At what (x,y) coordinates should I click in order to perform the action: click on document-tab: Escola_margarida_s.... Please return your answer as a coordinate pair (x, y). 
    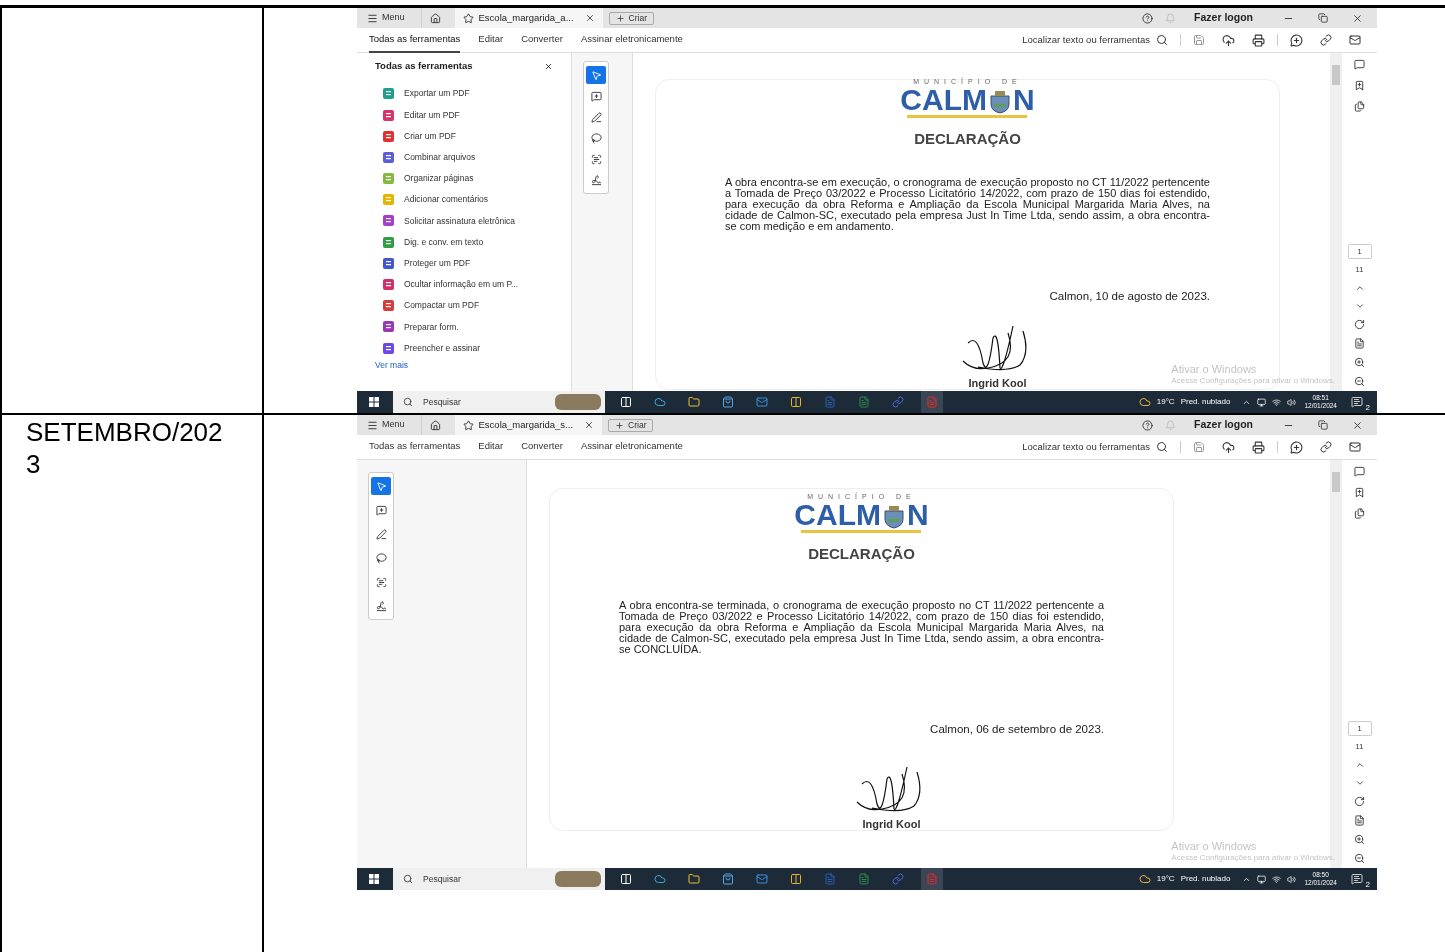
    Looking at the image, I should click on (528, 425).